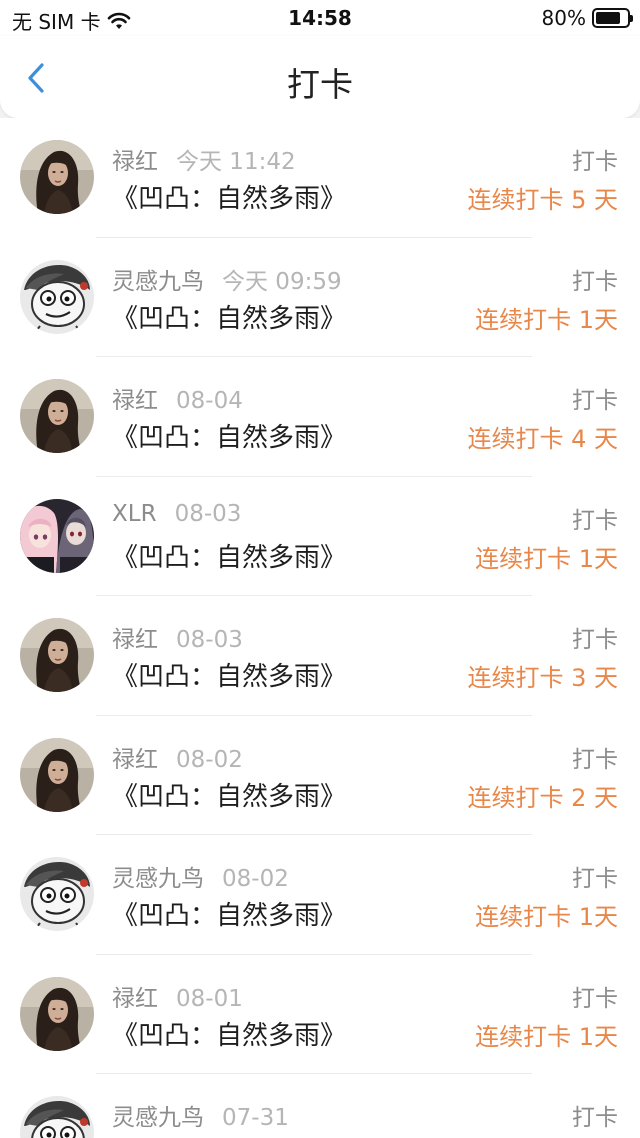 This screenshot has height=1138, width=640. What do you see at coordinates (320, 536) in the screenshot?
I see `checkin-row: XLR 08-03 《凹凸：自然多雨》 打卡 连续打卡 1天` at bounding box center [320, 536].